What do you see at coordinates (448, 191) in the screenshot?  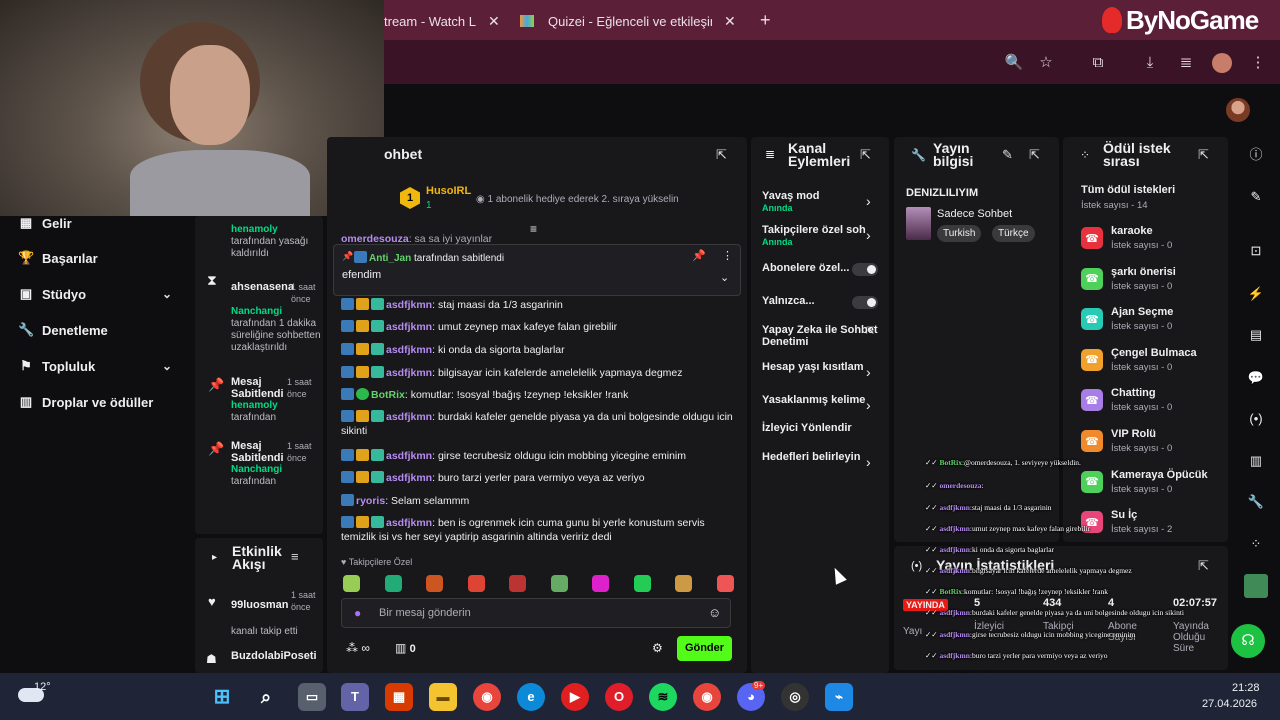 I see `hype-user: HusoIRL` at bounding box center [448, 191].